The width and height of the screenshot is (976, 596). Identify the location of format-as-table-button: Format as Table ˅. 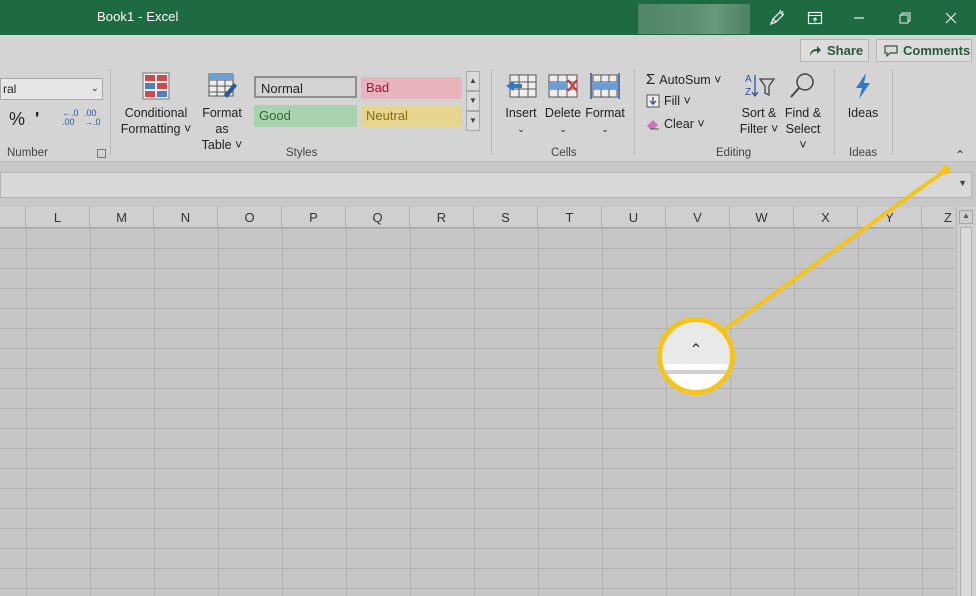
(222, 112).